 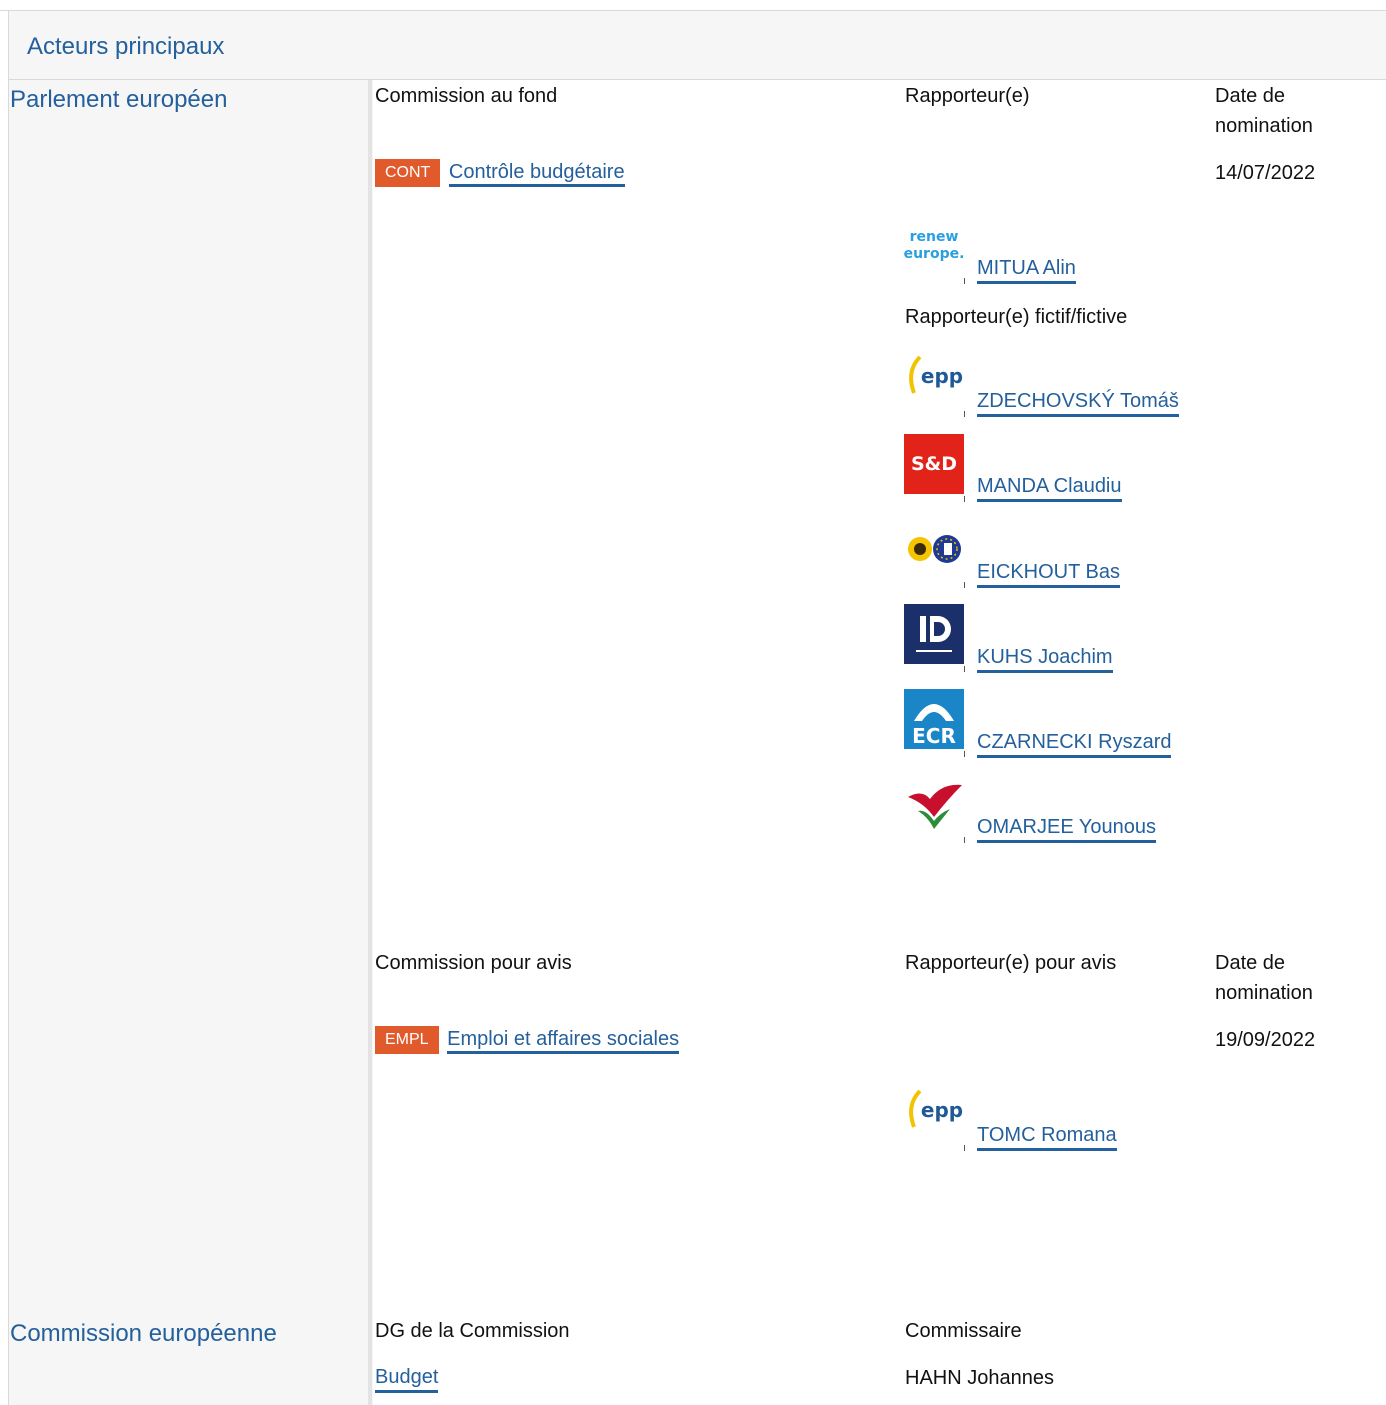 What do you see at coordinates (1078, 403) in the screenshot?
I see `shadow-rapporteur-link: ZDECHOVSKÝ Tomáš` at bounding box center [1078, 403].